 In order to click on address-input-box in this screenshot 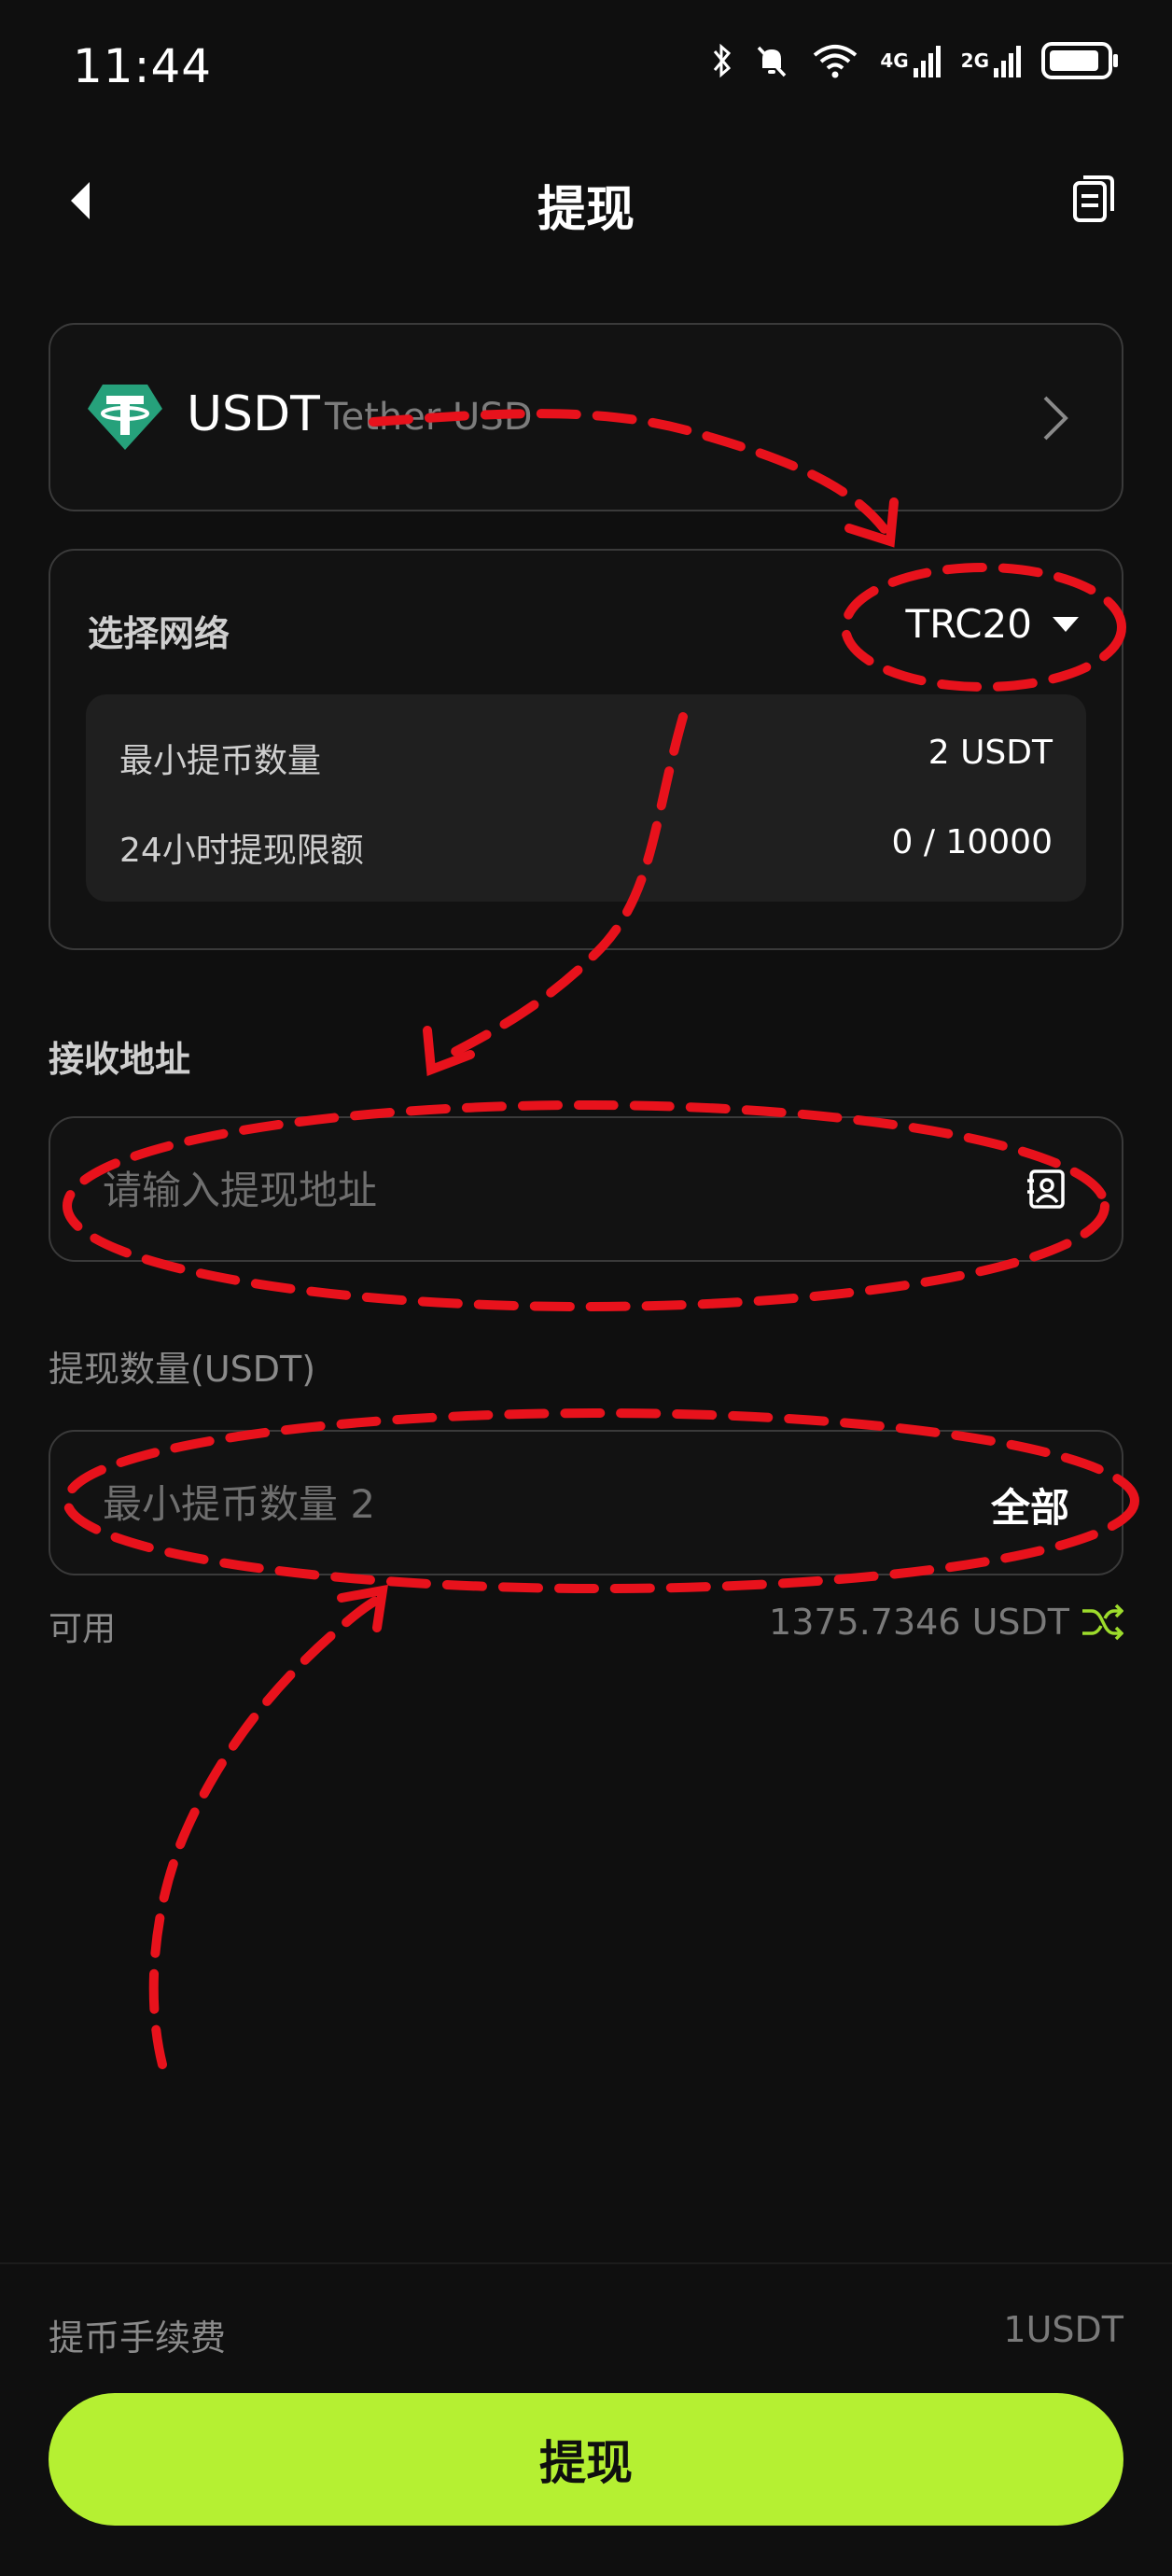, I will do `click(586, 1189)`.